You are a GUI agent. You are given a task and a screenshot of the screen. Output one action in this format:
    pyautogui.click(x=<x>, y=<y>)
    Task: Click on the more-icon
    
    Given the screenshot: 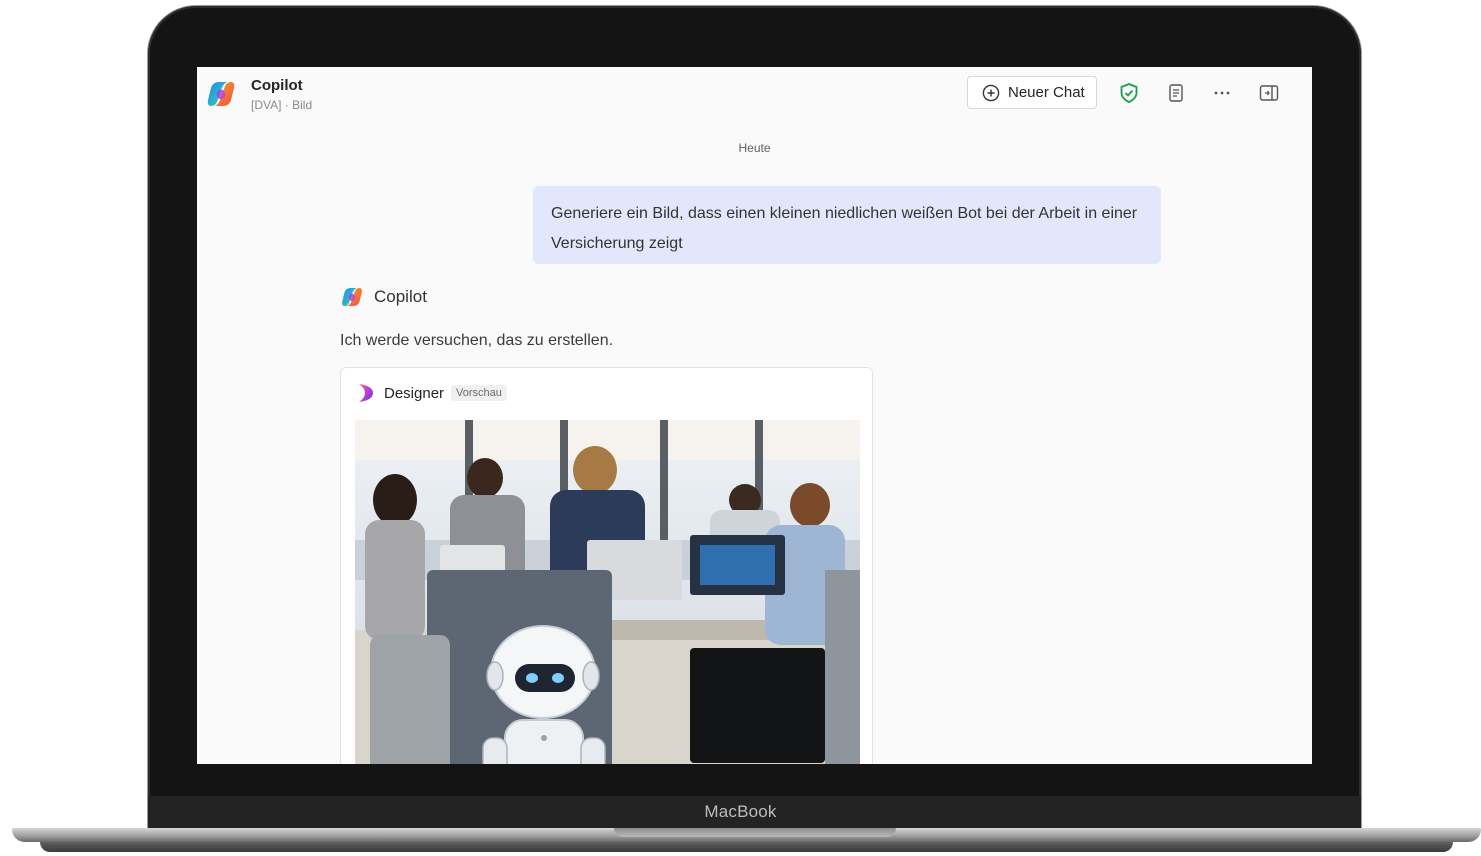 What is the action you would take?
    pyautogui.click(x=1222, y=93)
    